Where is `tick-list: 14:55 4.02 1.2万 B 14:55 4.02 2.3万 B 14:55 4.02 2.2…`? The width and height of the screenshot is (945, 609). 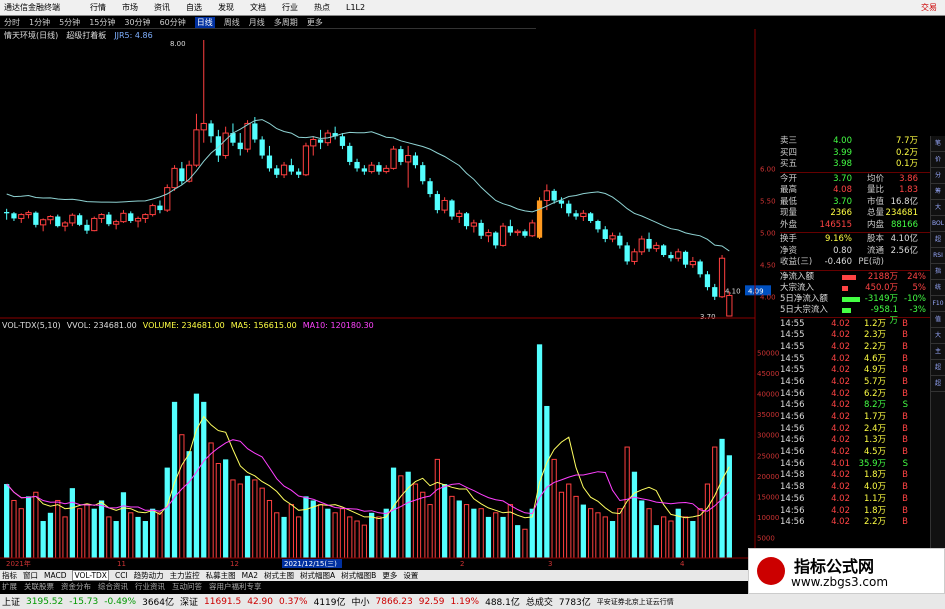
tick-list: 14:55 4.02 1.2万 B 14:55 4.02 2.3万 B 14:55 4.02 2.2… is located at coordinates (855, 424).